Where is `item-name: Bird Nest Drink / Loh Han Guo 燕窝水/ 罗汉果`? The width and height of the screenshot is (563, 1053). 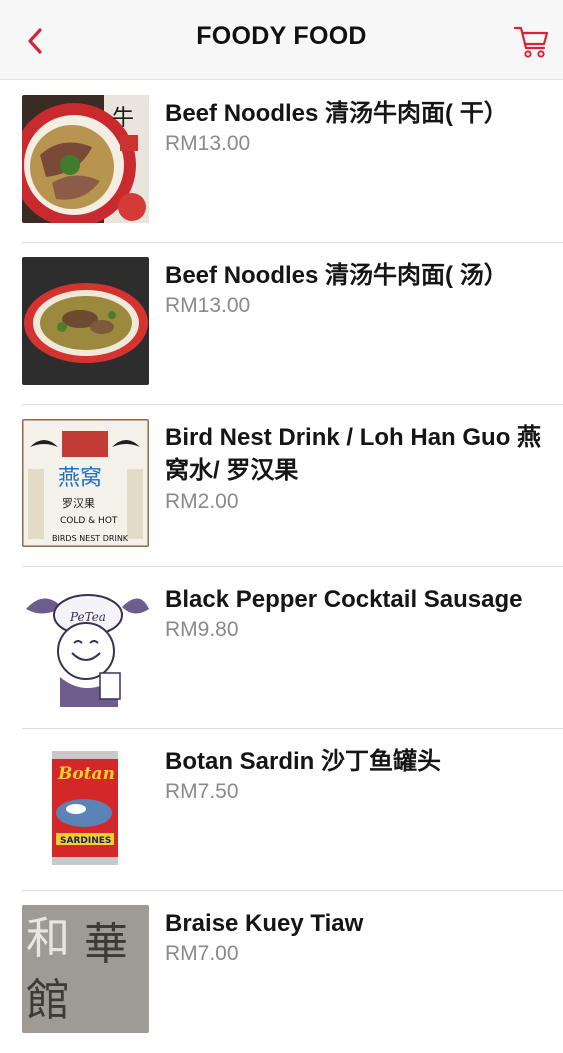
item-name: Bird Nest Drink / Loh Han Guo 燕窝水/ 罗汉果 is located at coordinates (353, 454).